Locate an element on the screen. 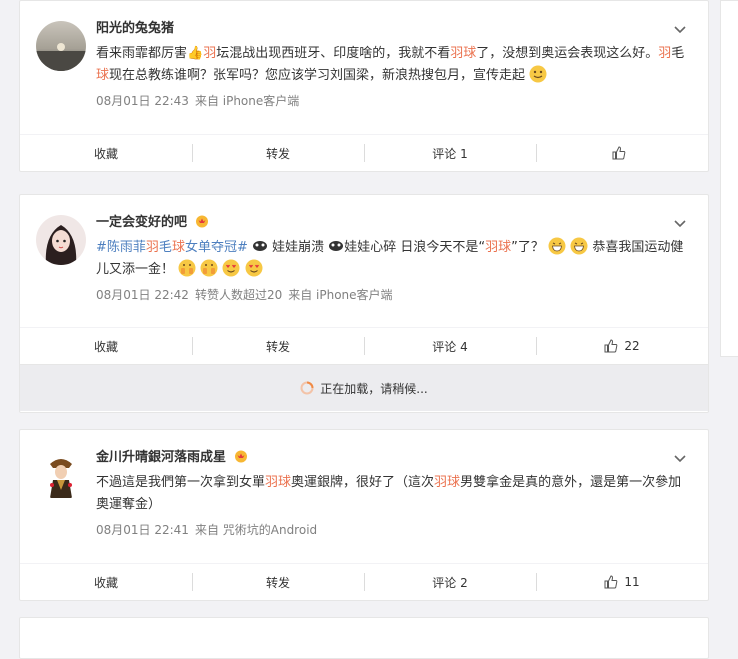  like-button: 22 is located at coordinates (622, 346).